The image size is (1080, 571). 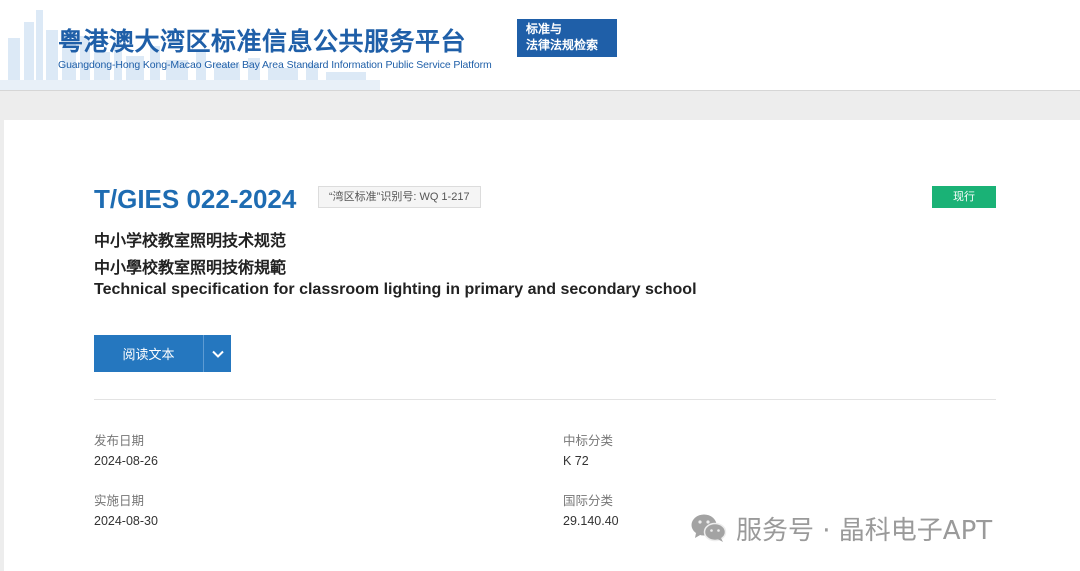 I want to click on title-traditional-chinese: 中小學校教室照明技術規範, so click(x=190, y=267).